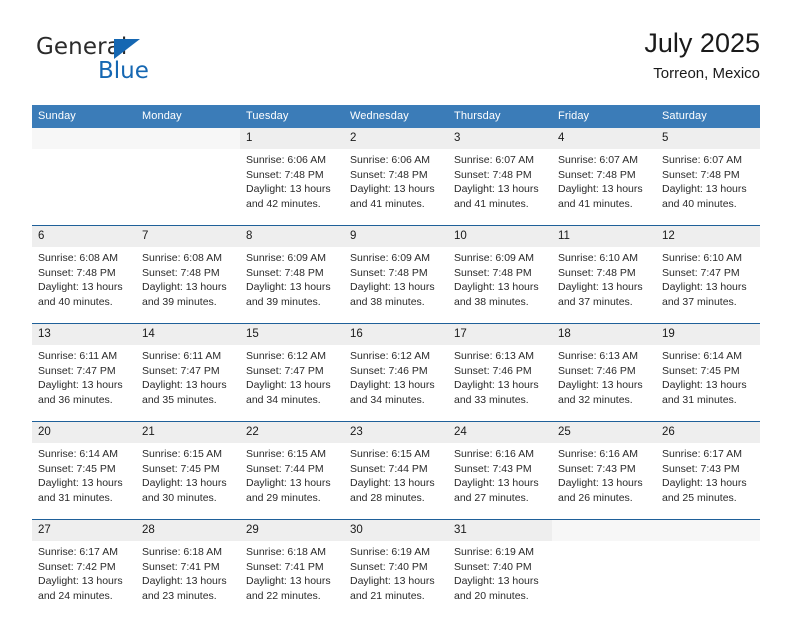  Describe the element at coordinates (701, 468) in the screenshot. I see `sunset-text: Sunset: 7:43 PM` at that location.